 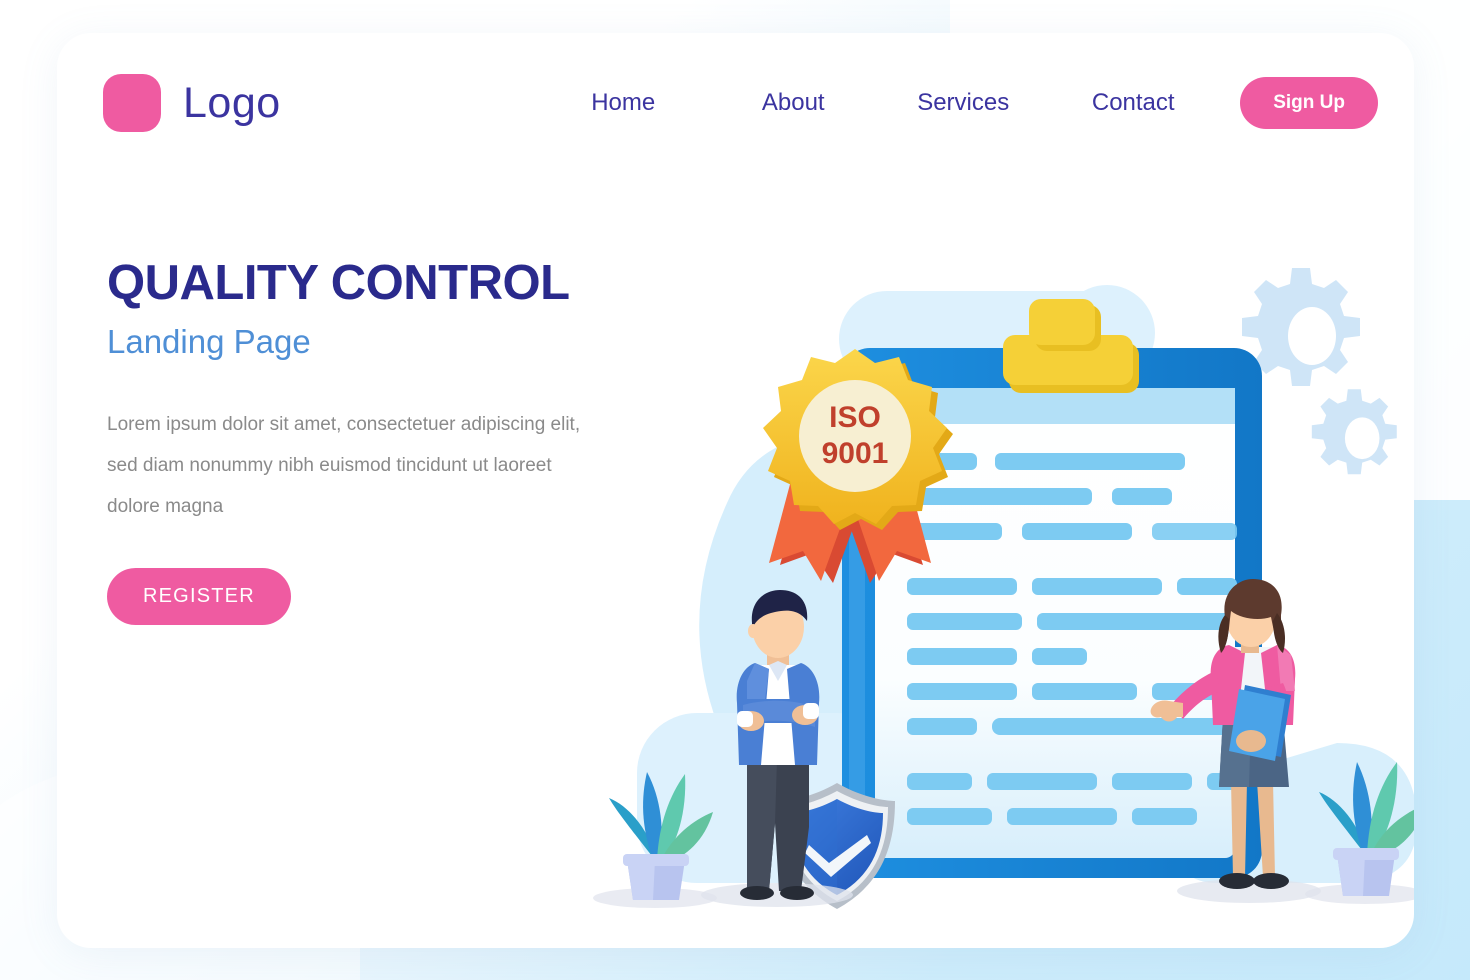 I want to click on nav-link-about: About, so click(x=793, y=103).